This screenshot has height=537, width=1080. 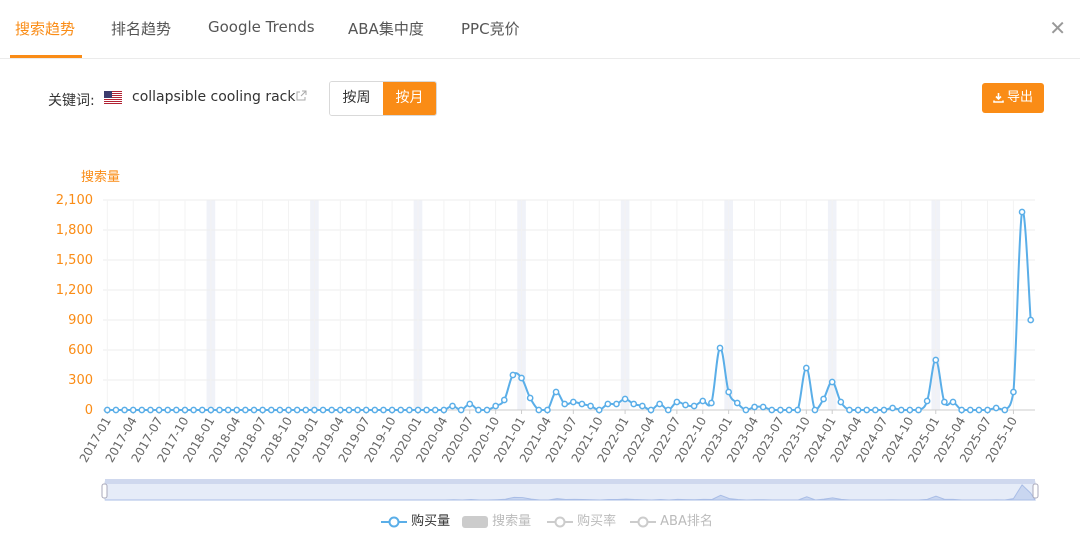 I want to click on watermark-logo: ⓒ 大数跨境, so click(x=67, y=522).